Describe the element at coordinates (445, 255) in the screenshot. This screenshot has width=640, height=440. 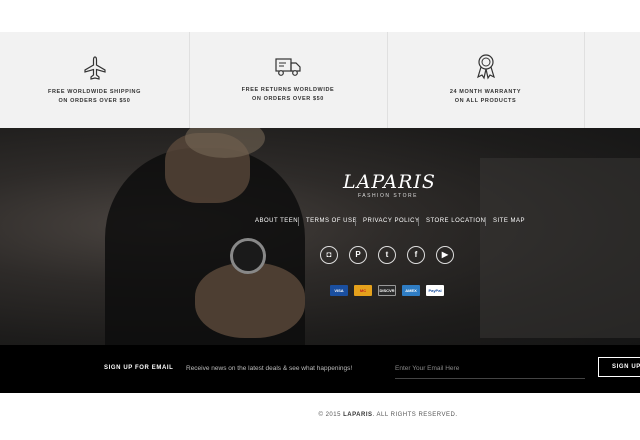
I see `youtube-icon: ▶` at that location.